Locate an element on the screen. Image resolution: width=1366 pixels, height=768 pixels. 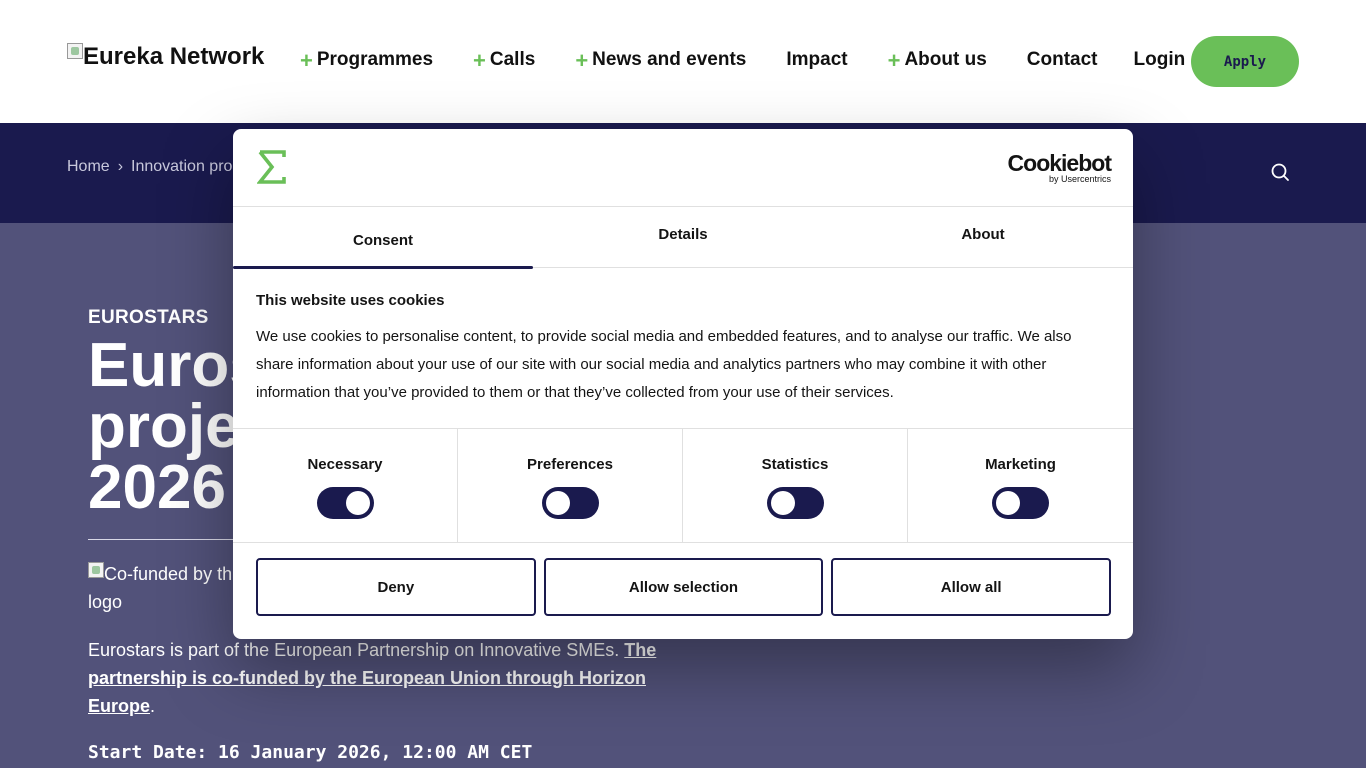
dialog-tabs: Consent Details About is located at coordinates (683, 238).